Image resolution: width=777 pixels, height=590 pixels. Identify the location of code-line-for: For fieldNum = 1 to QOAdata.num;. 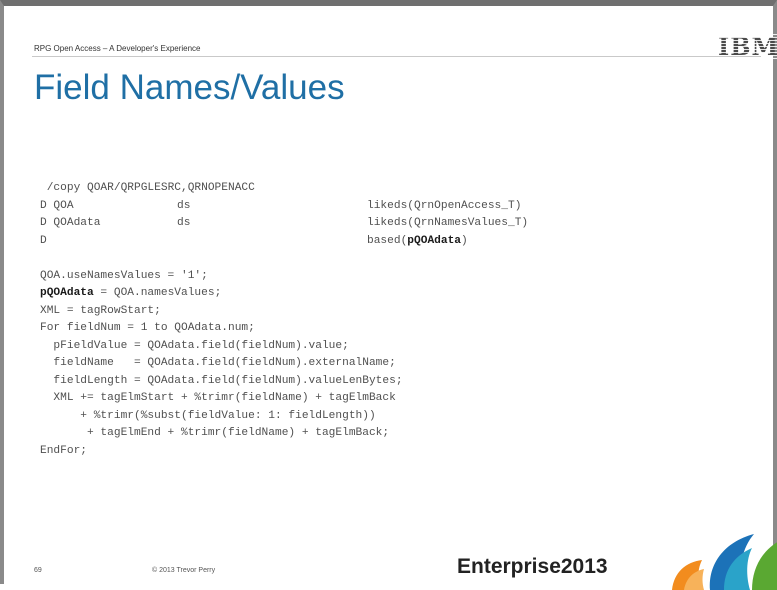
(147, 328).